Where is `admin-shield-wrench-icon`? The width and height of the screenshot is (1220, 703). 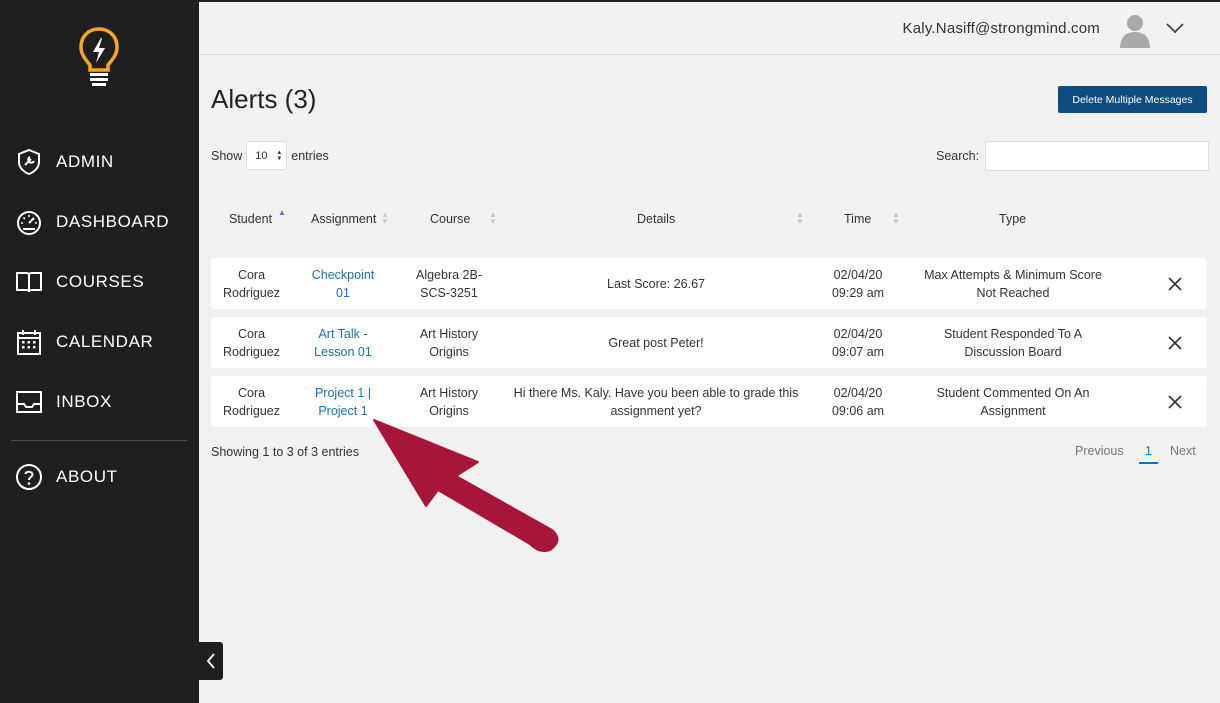 admin-shield-wrench-icon is located at coordinates (29, 162).